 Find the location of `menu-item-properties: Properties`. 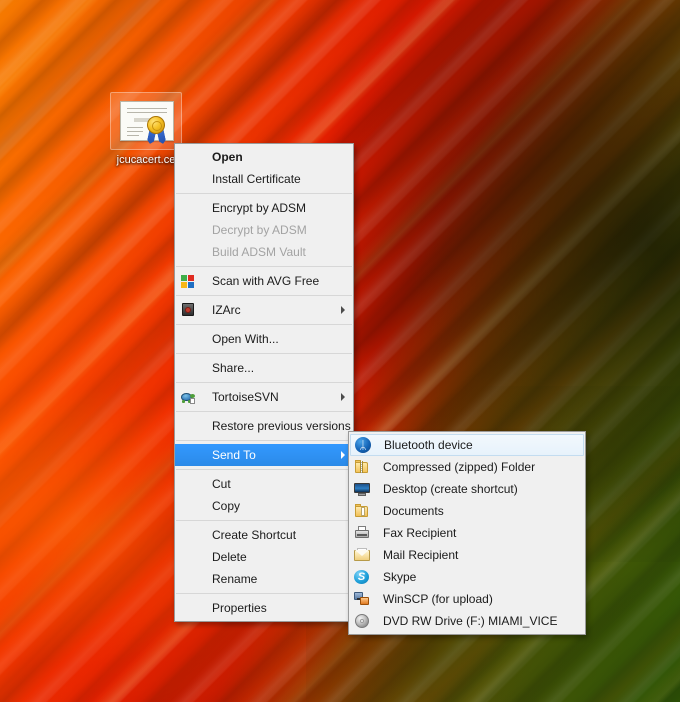

menu-item-properties: Properties is located at coordinates (264, 608).